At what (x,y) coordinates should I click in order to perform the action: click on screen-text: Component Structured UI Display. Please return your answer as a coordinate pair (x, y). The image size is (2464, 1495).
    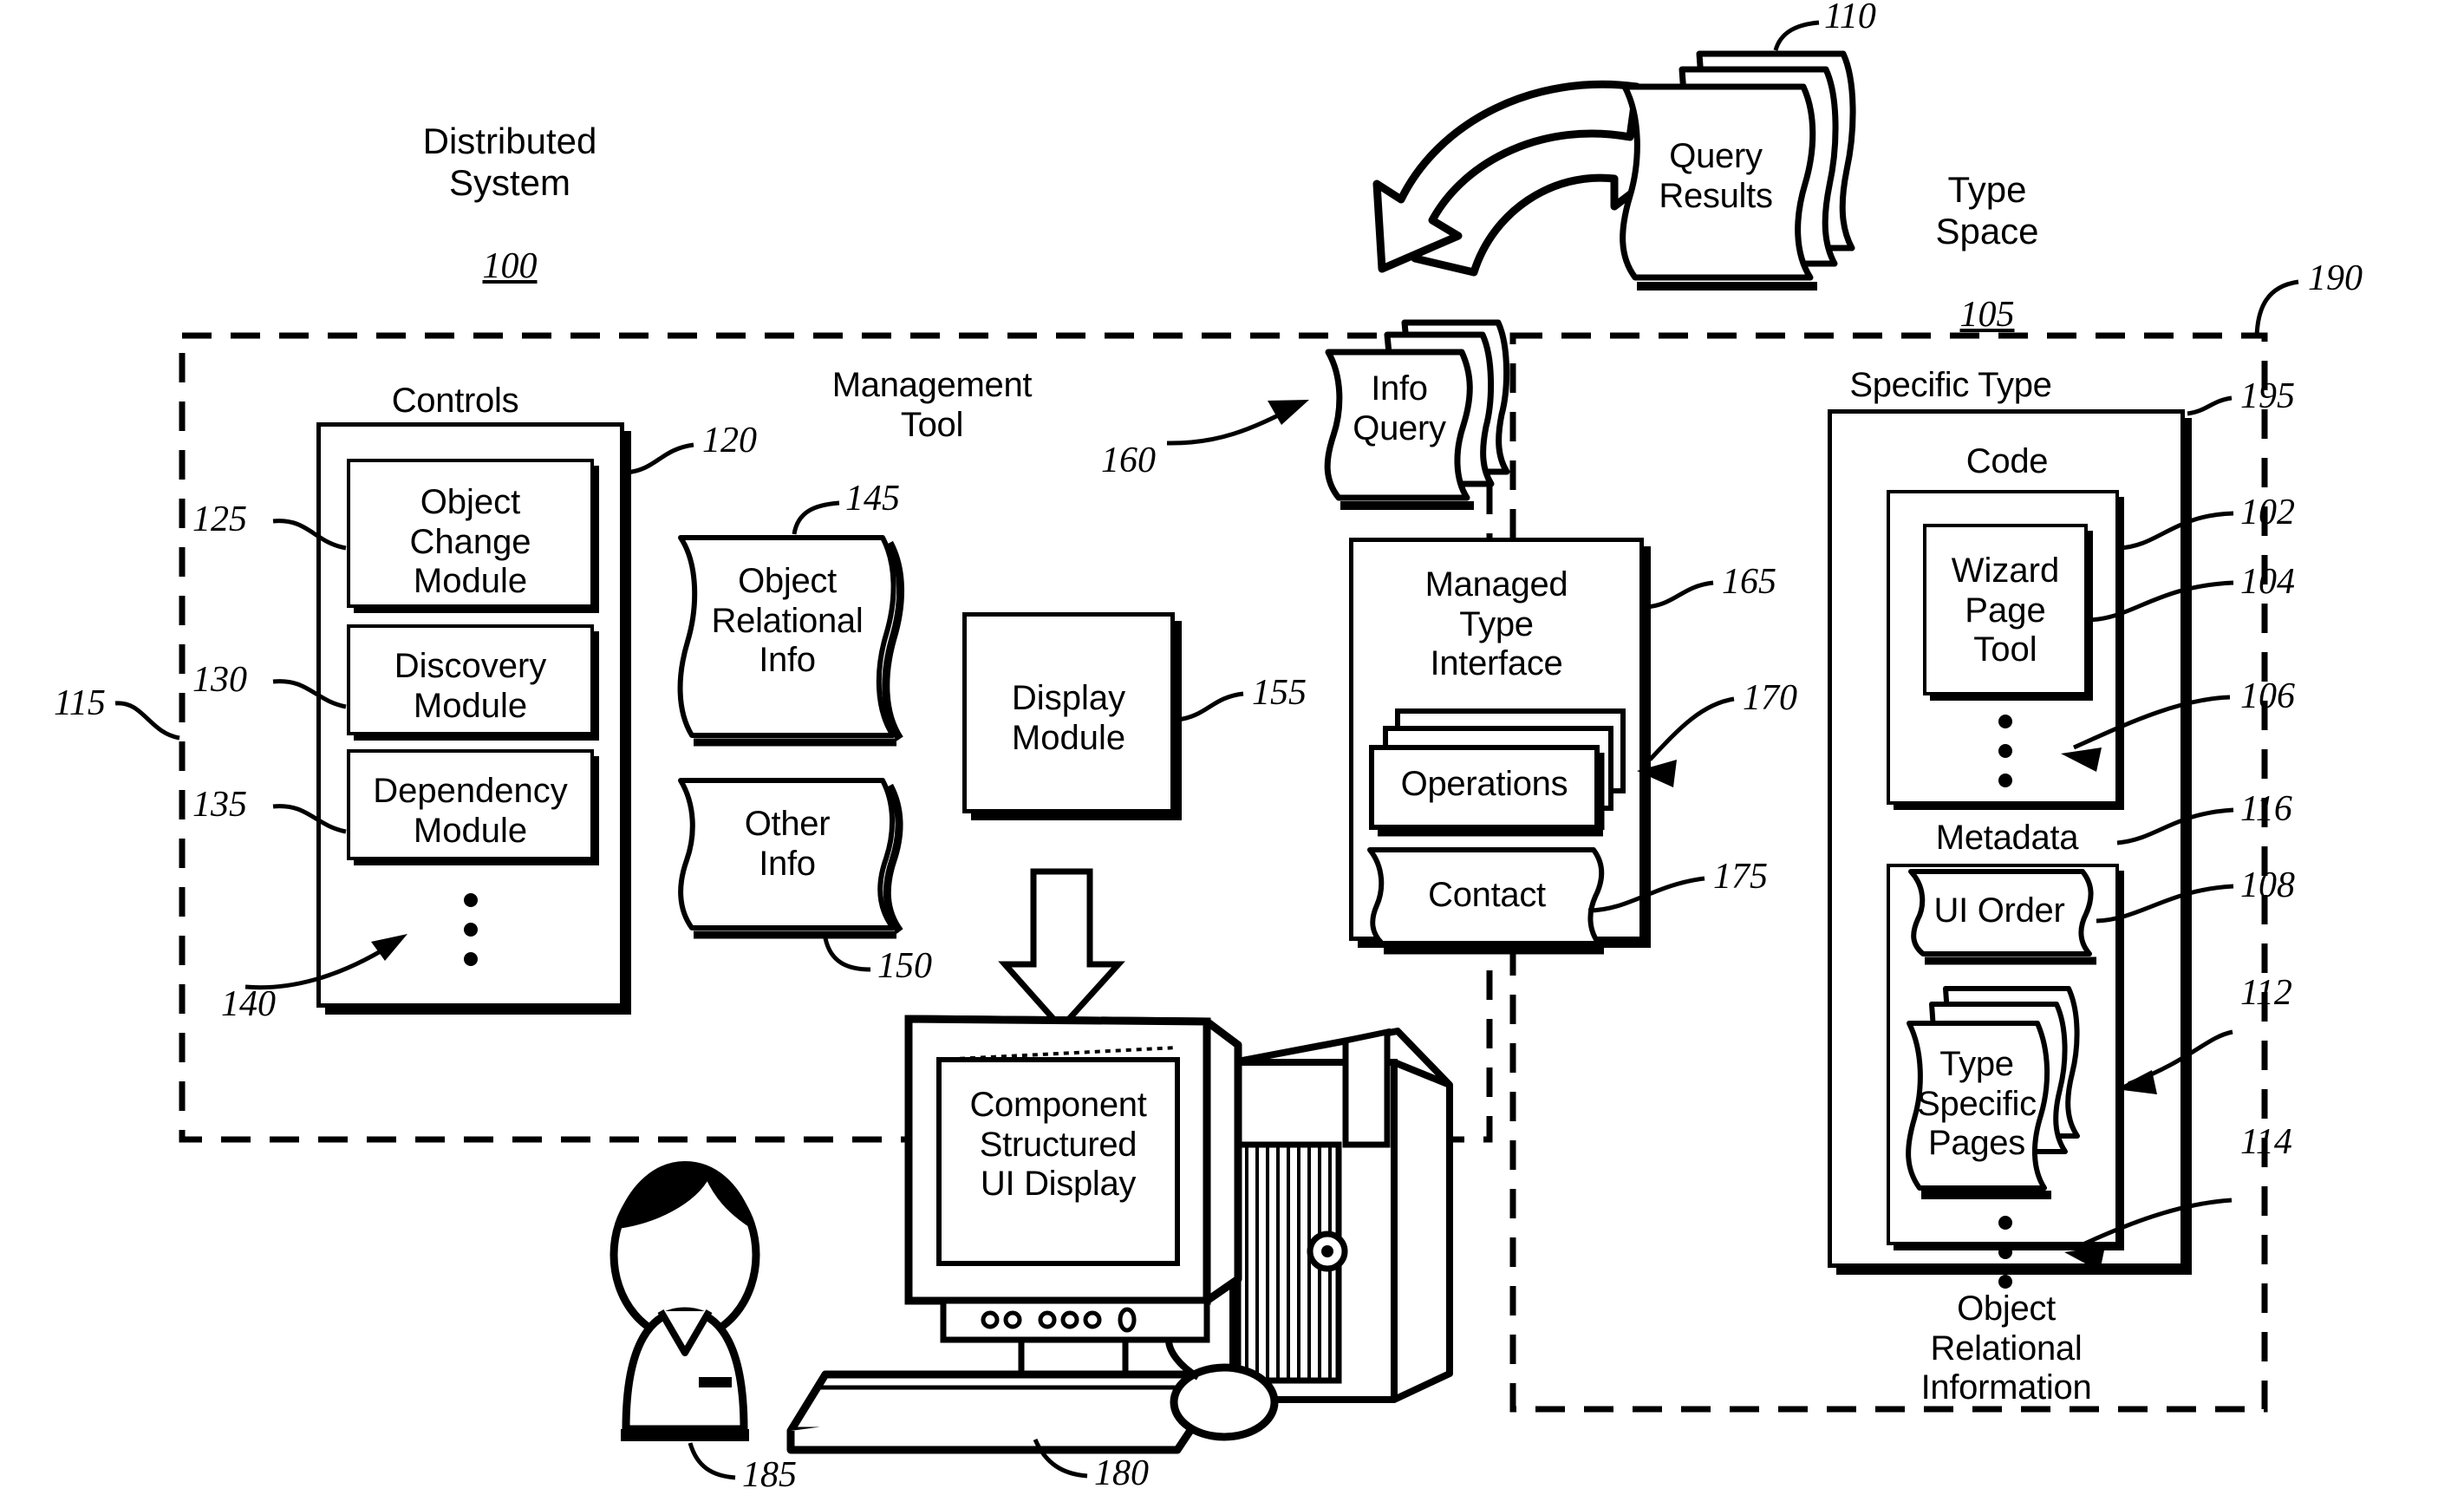
    Looking at the image, I should click on (1058, 1145).